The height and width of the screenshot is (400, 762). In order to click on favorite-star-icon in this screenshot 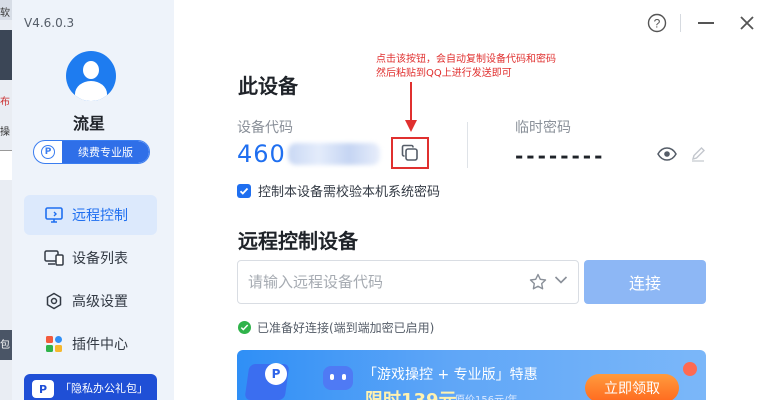, I will do `click(538, 282)`.